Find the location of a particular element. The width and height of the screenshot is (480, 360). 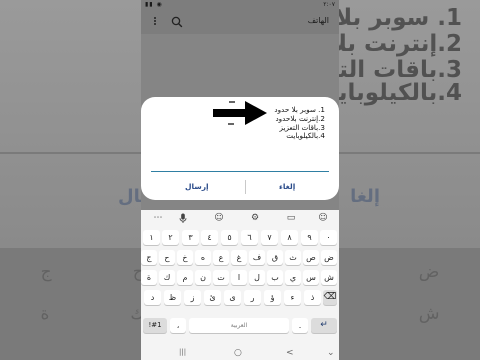

hide-keyboard-icon: ⌄ is located at coordinates (331, 353).